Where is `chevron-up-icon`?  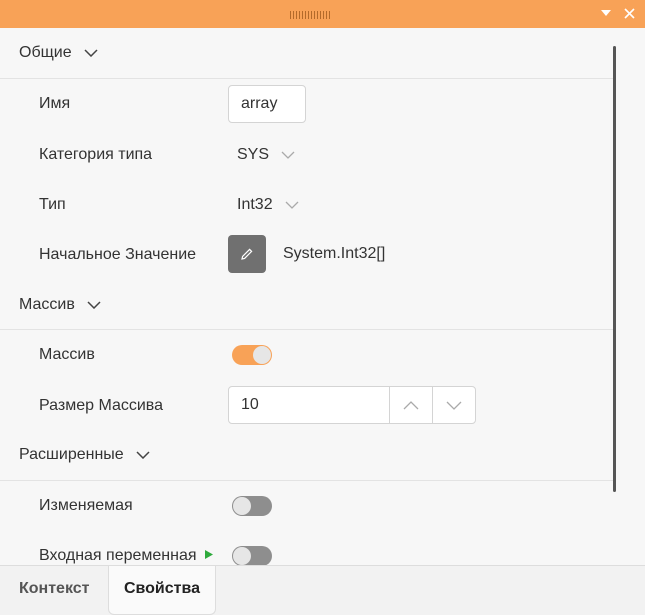 chevron-up-icon is located at coordinates (411, 404).